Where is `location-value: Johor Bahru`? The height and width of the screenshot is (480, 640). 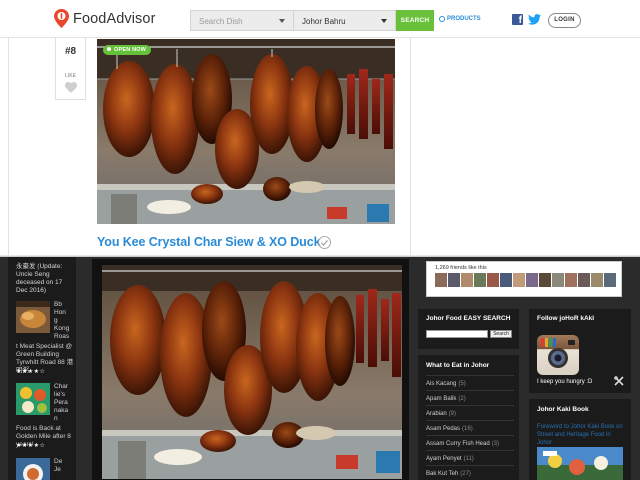
location-value: Johor Bahru is located at coordinates (324, 21).